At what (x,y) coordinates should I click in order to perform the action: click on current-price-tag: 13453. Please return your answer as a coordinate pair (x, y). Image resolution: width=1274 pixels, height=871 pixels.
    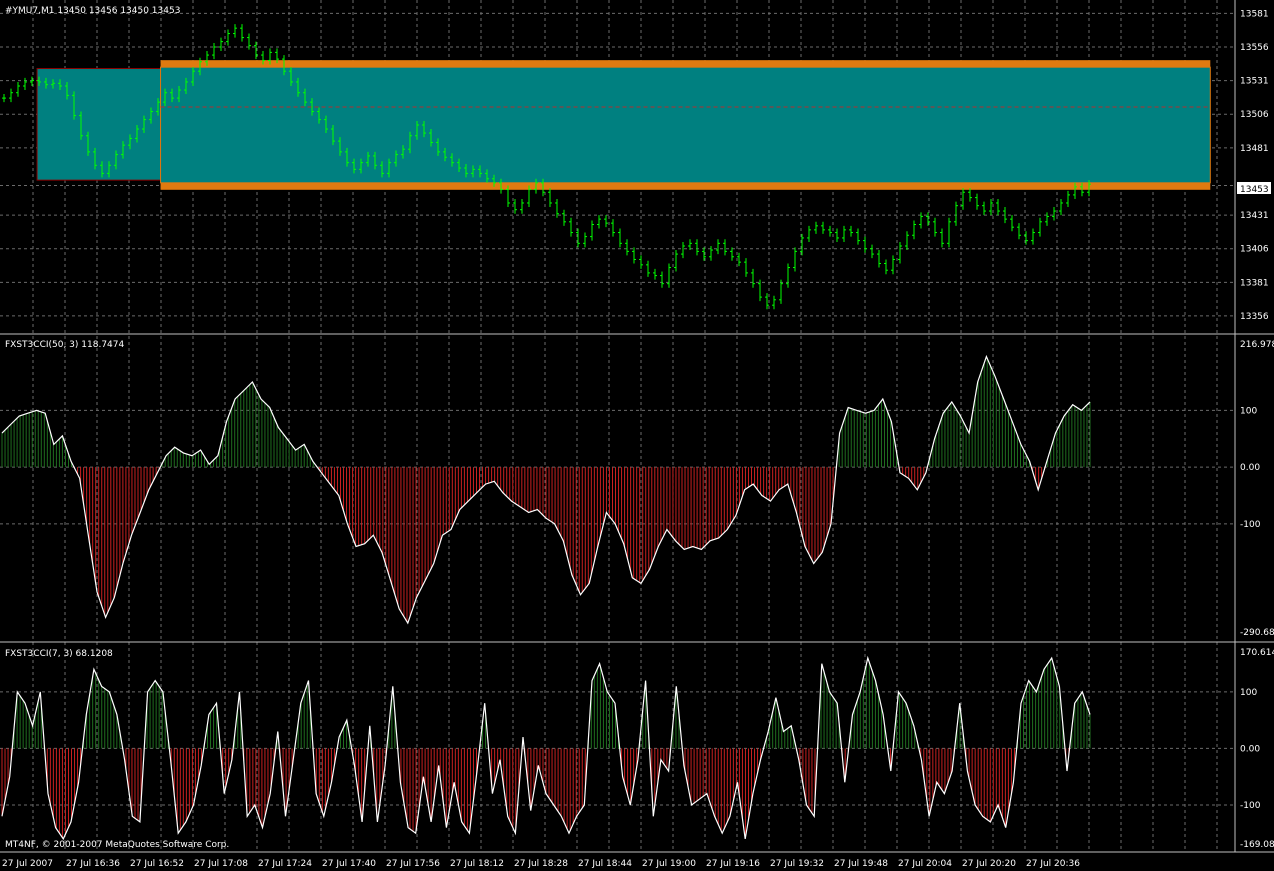
    Looking at the image, I should click on (1254, 190).